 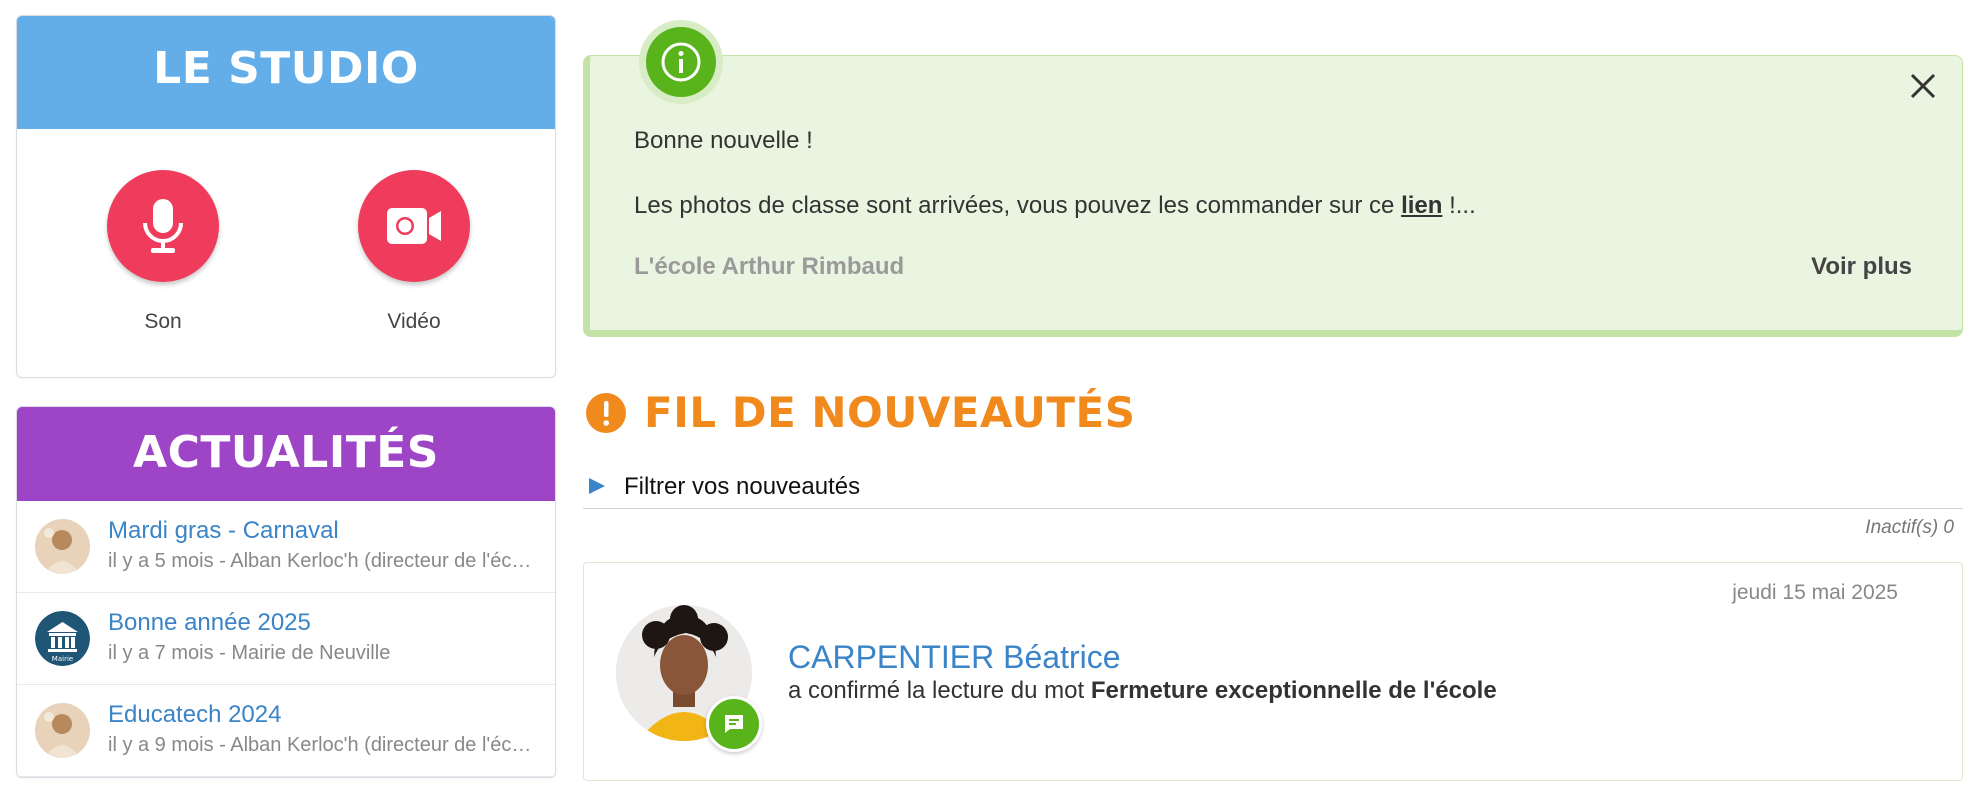 What do you see at coordinates (223, 531) in the screenshot?
I see `news-item-title: Mardi gras - Carnaval` at bounding box center [223, 531].